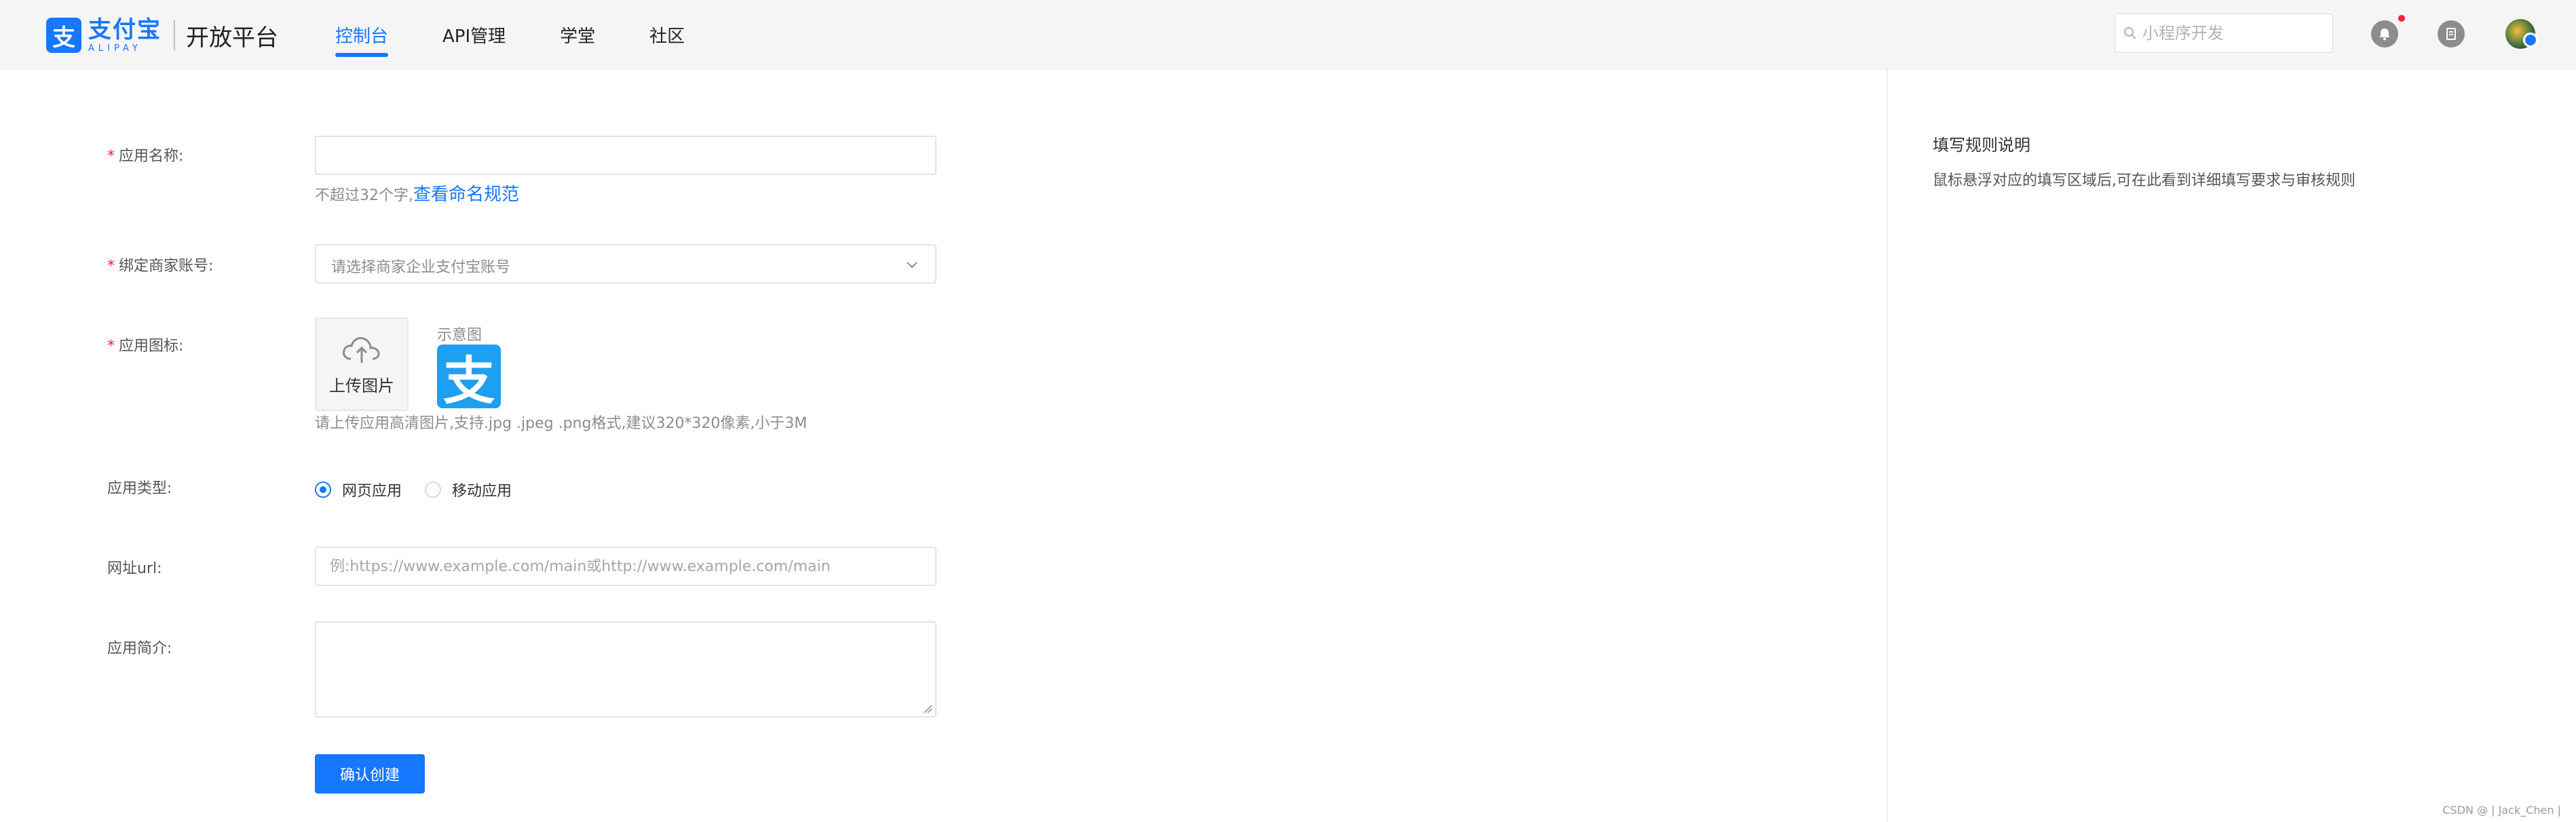 This screenshot has height=822, width=2576. What do you see at coordinates (474, 34) in the screenshot?
I see `nav-api-management: API管理` at bounding box center [474, 34].